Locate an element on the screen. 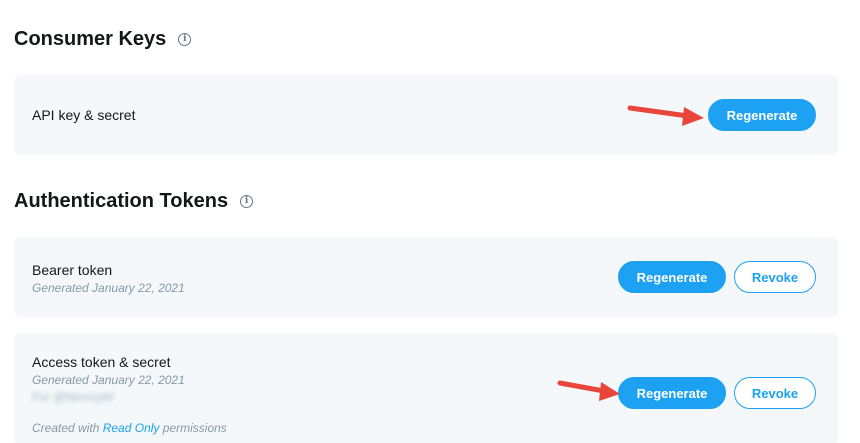  read-only-link: Read Only is located at coordinates (131, 428).